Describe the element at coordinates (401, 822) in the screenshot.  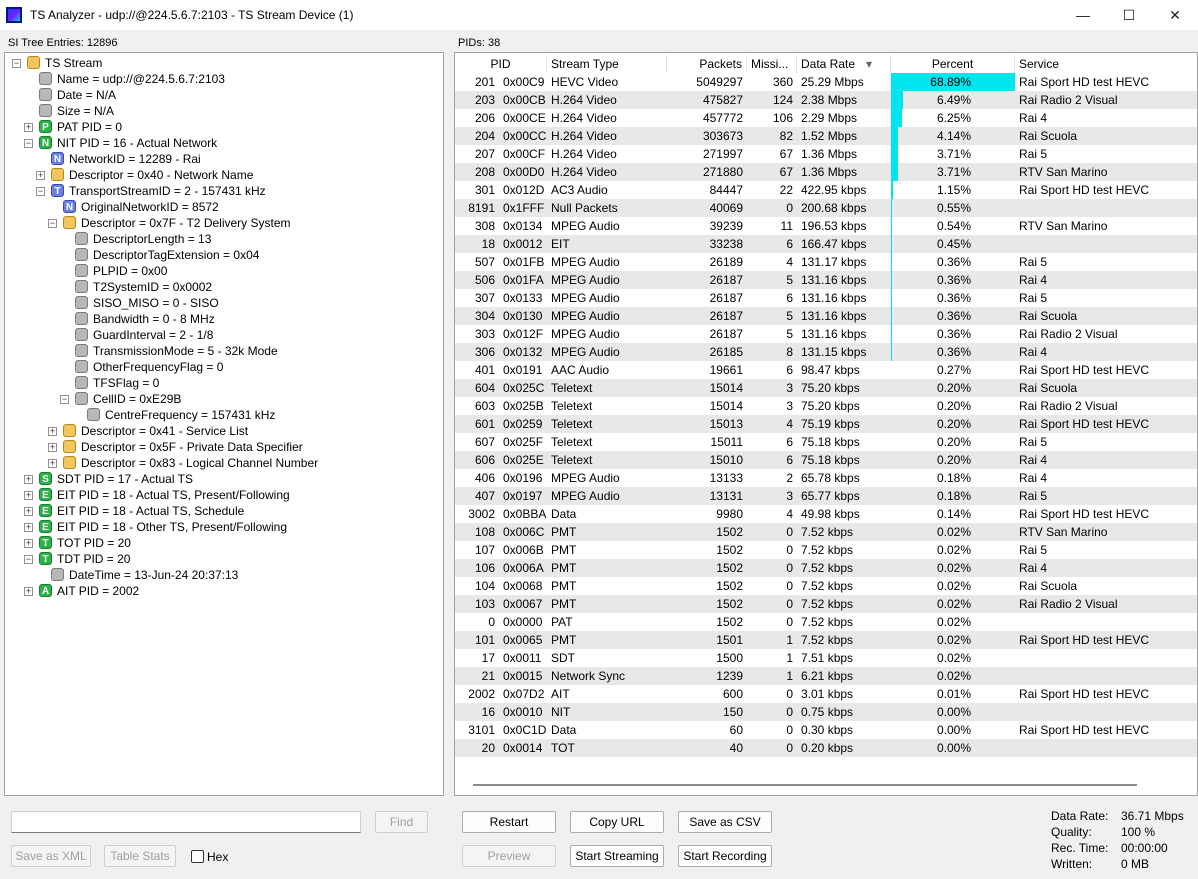
I see `find-button: Find` at that location.